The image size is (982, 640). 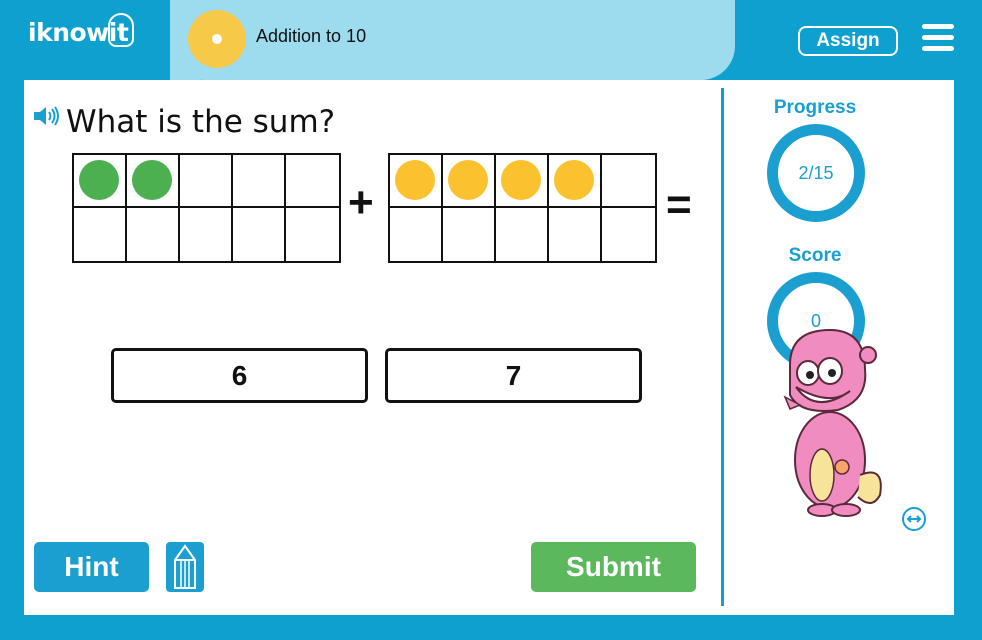 I want to click on lesson-title: Addition to 10, so click(x=311, y=36).